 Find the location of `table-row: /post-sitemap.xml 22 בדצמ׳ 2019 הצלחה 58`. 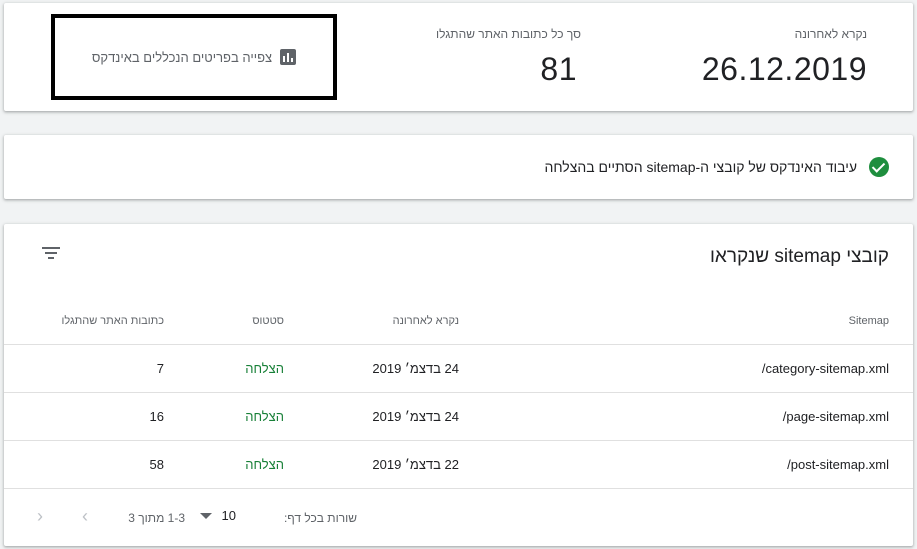

table-row: /post-sitemap.xml 22 בדצמ׳ 2019 הצלחה 58 is located at coordinates (458, 464).